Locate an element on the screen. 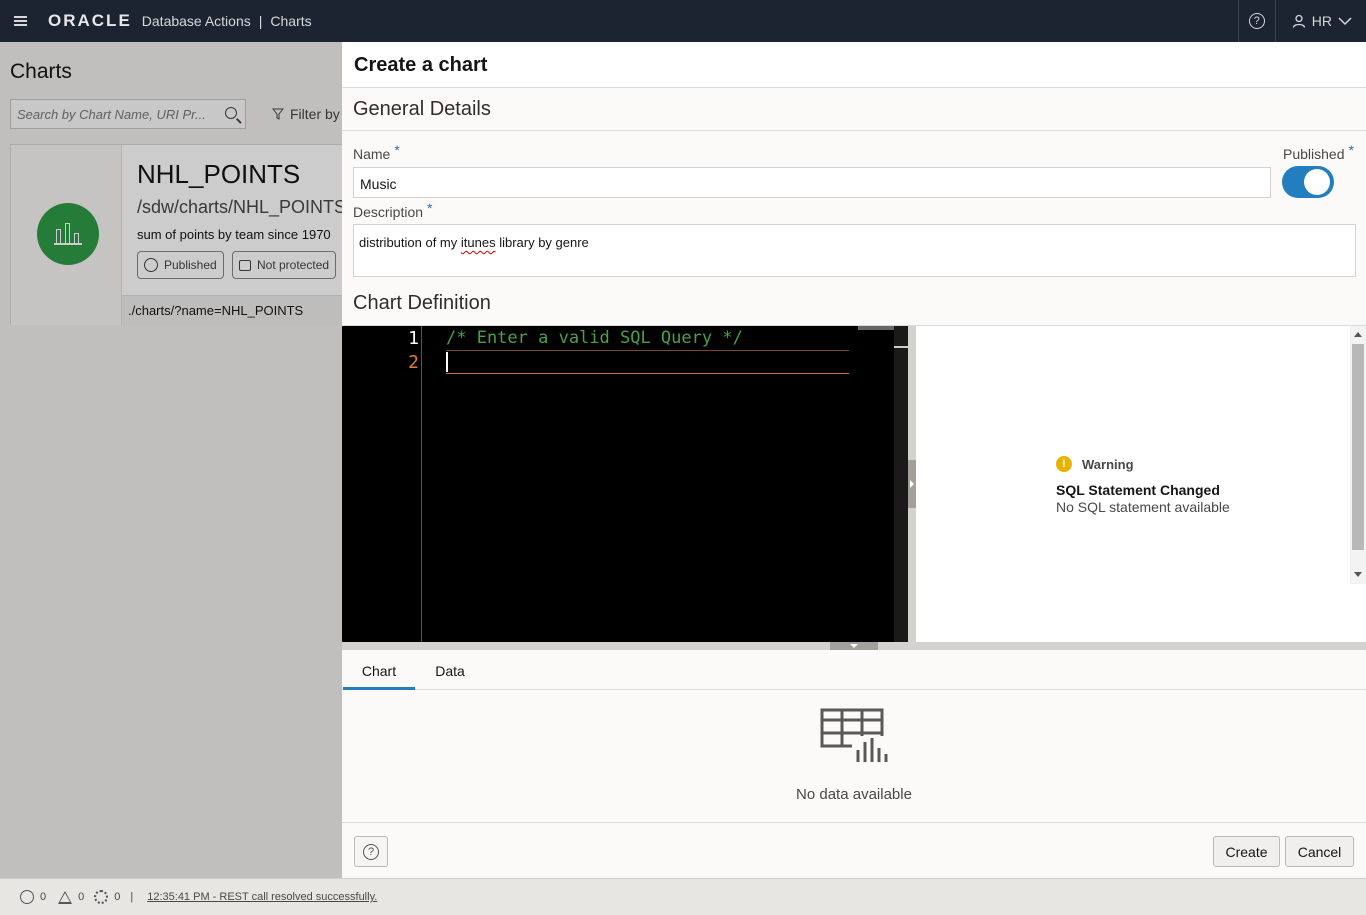  task-count: 0 is located at coordinates (117, 897).